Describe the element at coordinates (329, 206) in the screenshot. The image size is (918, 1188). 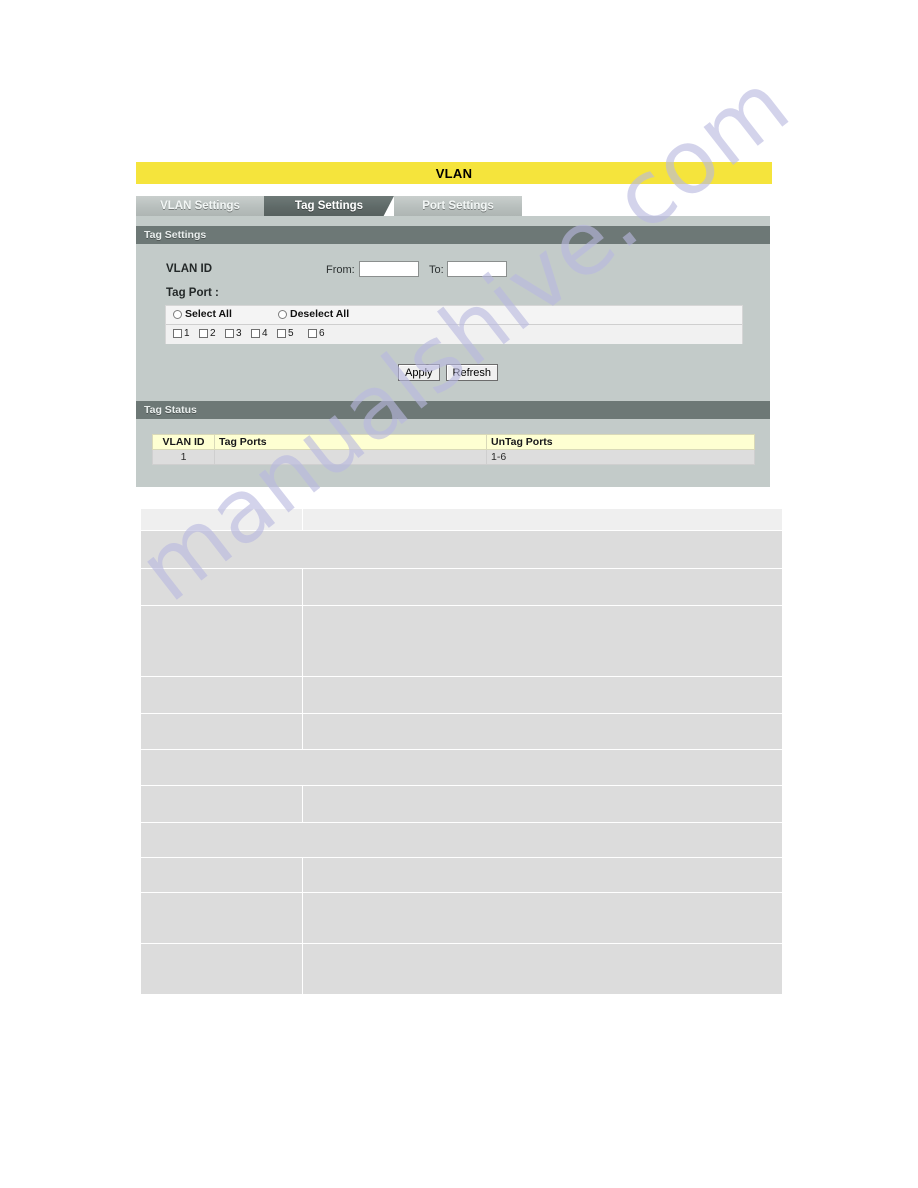
I see `tab-tag-settings: Tag Settings` at that location.